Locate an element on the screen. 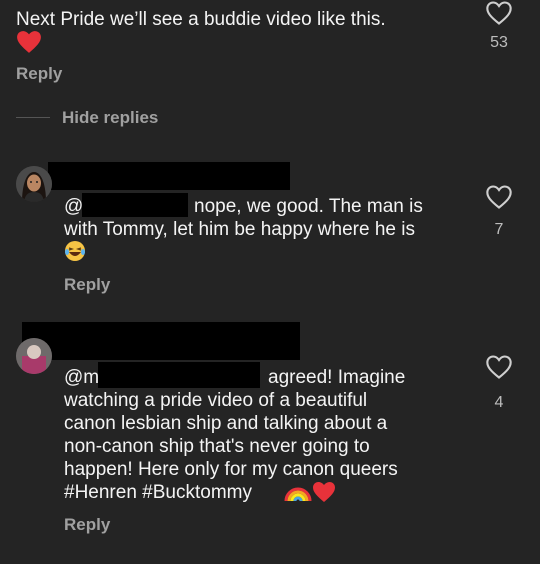 The height and width of the screenshot is (564, 540). reply-text-line: happen! Here only for my canon queers is located at coordinates (231, 469).